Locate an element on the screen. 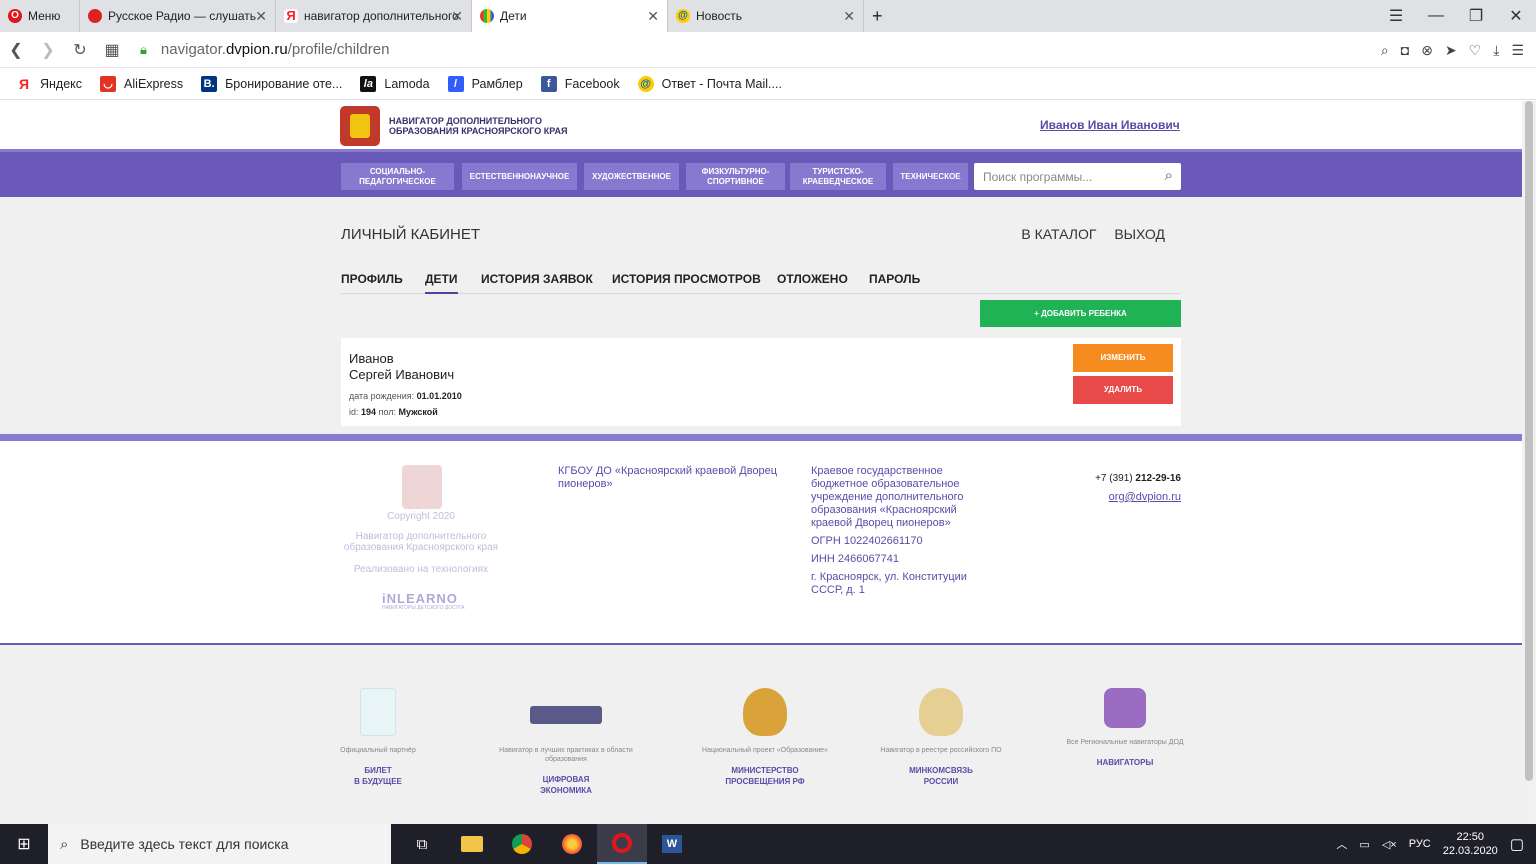  category-label: КРАЕВЕДЧЕСКОЕ is located at coordinates (838, 181).